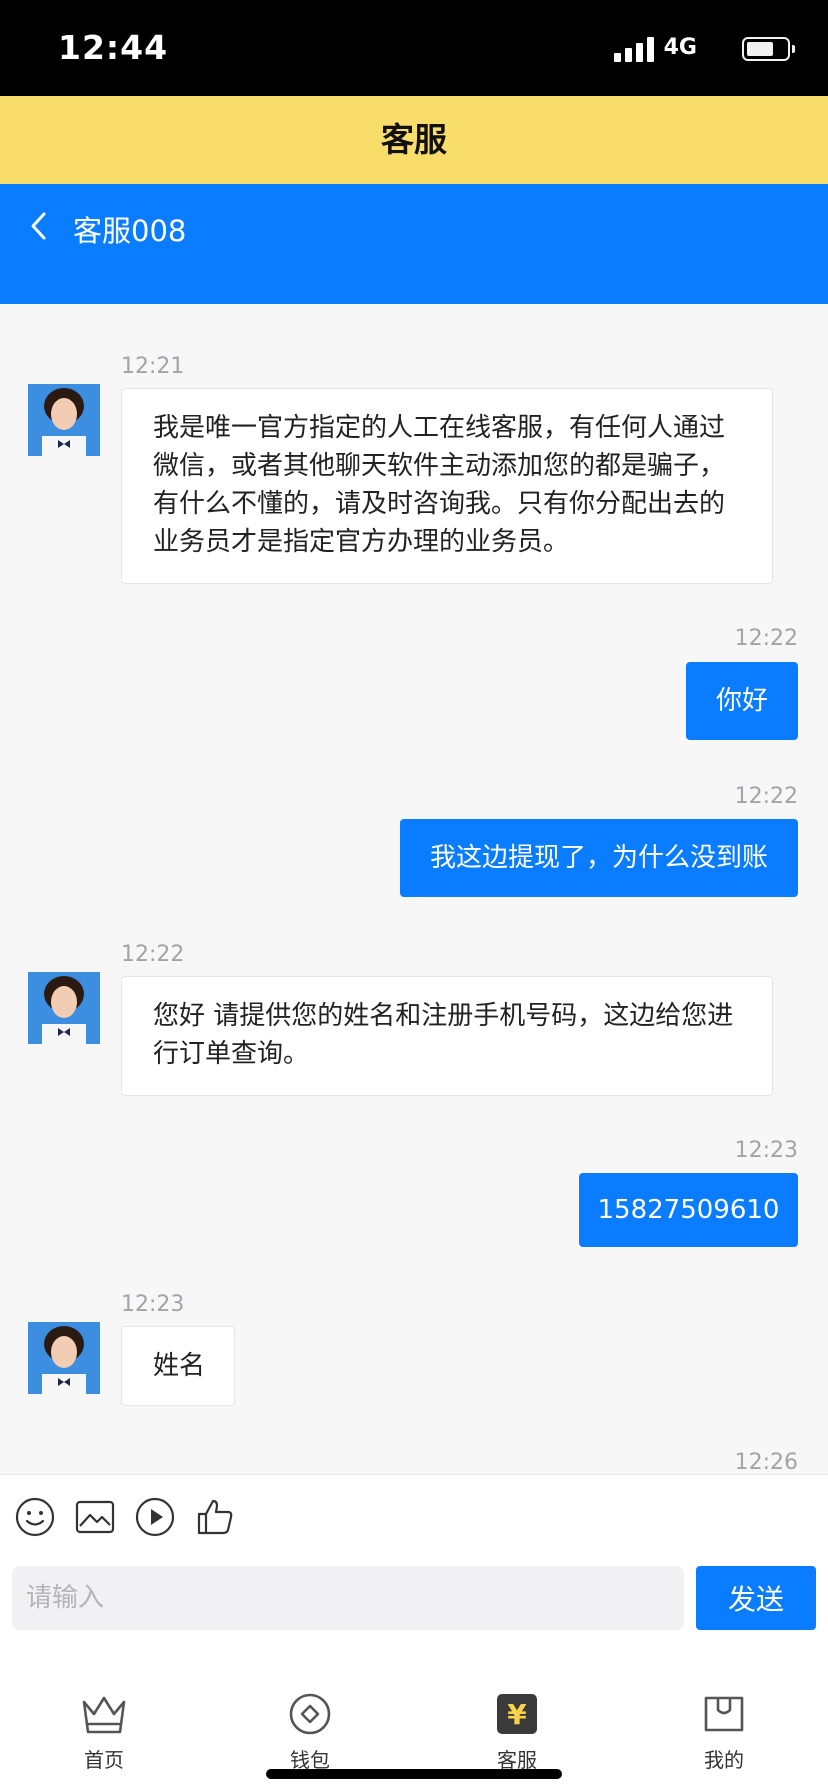 The image size is (828, 1792). Describe the element at coordinates (766, 1462) in the screenshot. I see `message-timestamp: 12:26` at that location.